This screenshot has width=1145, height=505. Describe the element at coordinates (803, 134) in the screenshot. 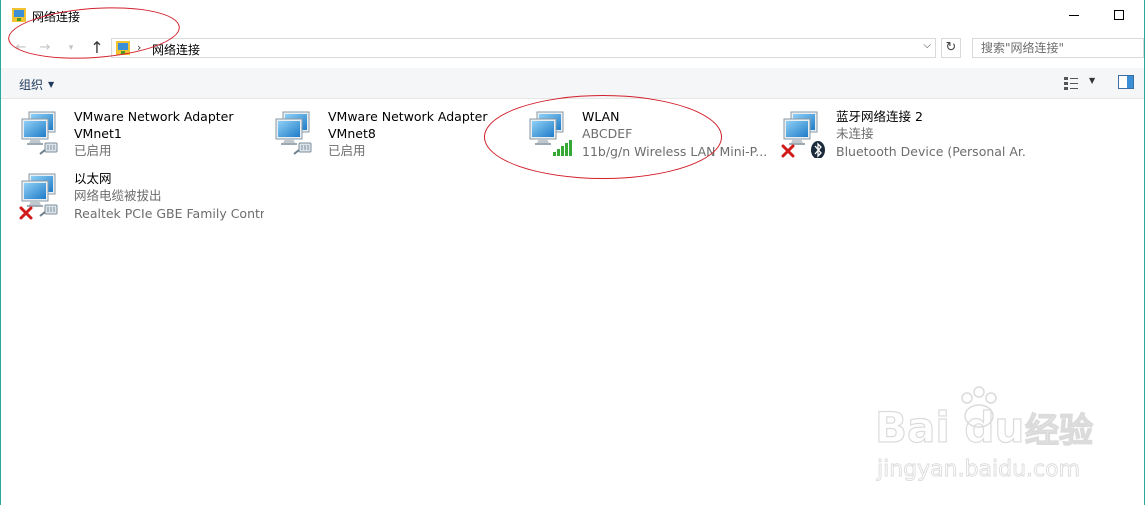

I see `bluetooth-adapter-icon` at that location.